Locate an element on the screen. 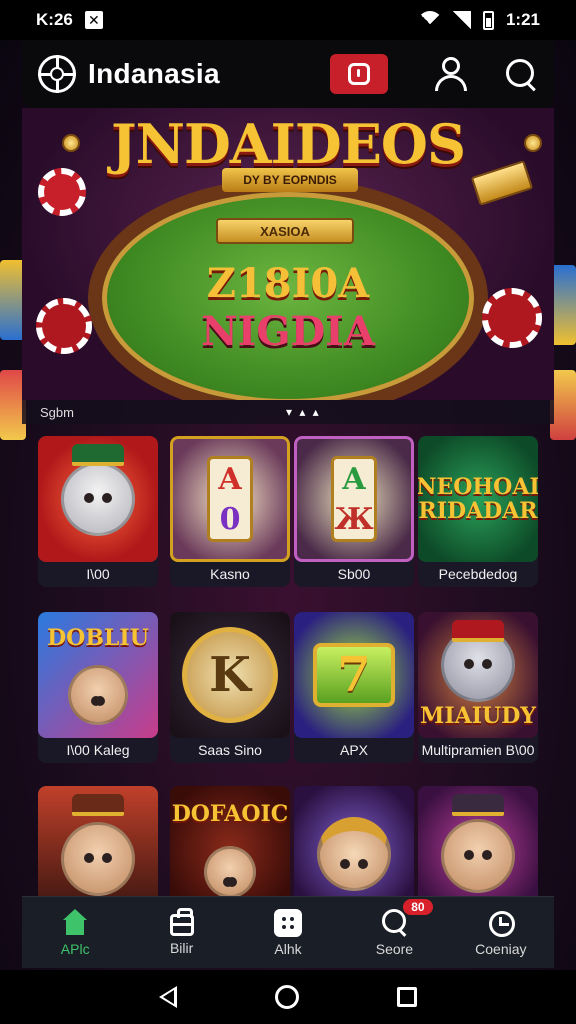  game-art-text: DOFAOIC is located at coordinates (230, 814).